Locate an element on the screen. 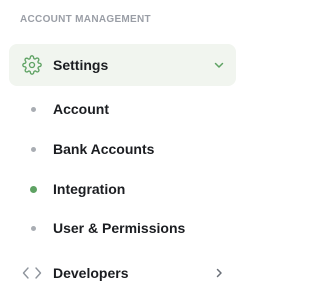 The image size is (320, 297). sub-item-user-permissions: User & Permissions is located at coordinates (122, 228).